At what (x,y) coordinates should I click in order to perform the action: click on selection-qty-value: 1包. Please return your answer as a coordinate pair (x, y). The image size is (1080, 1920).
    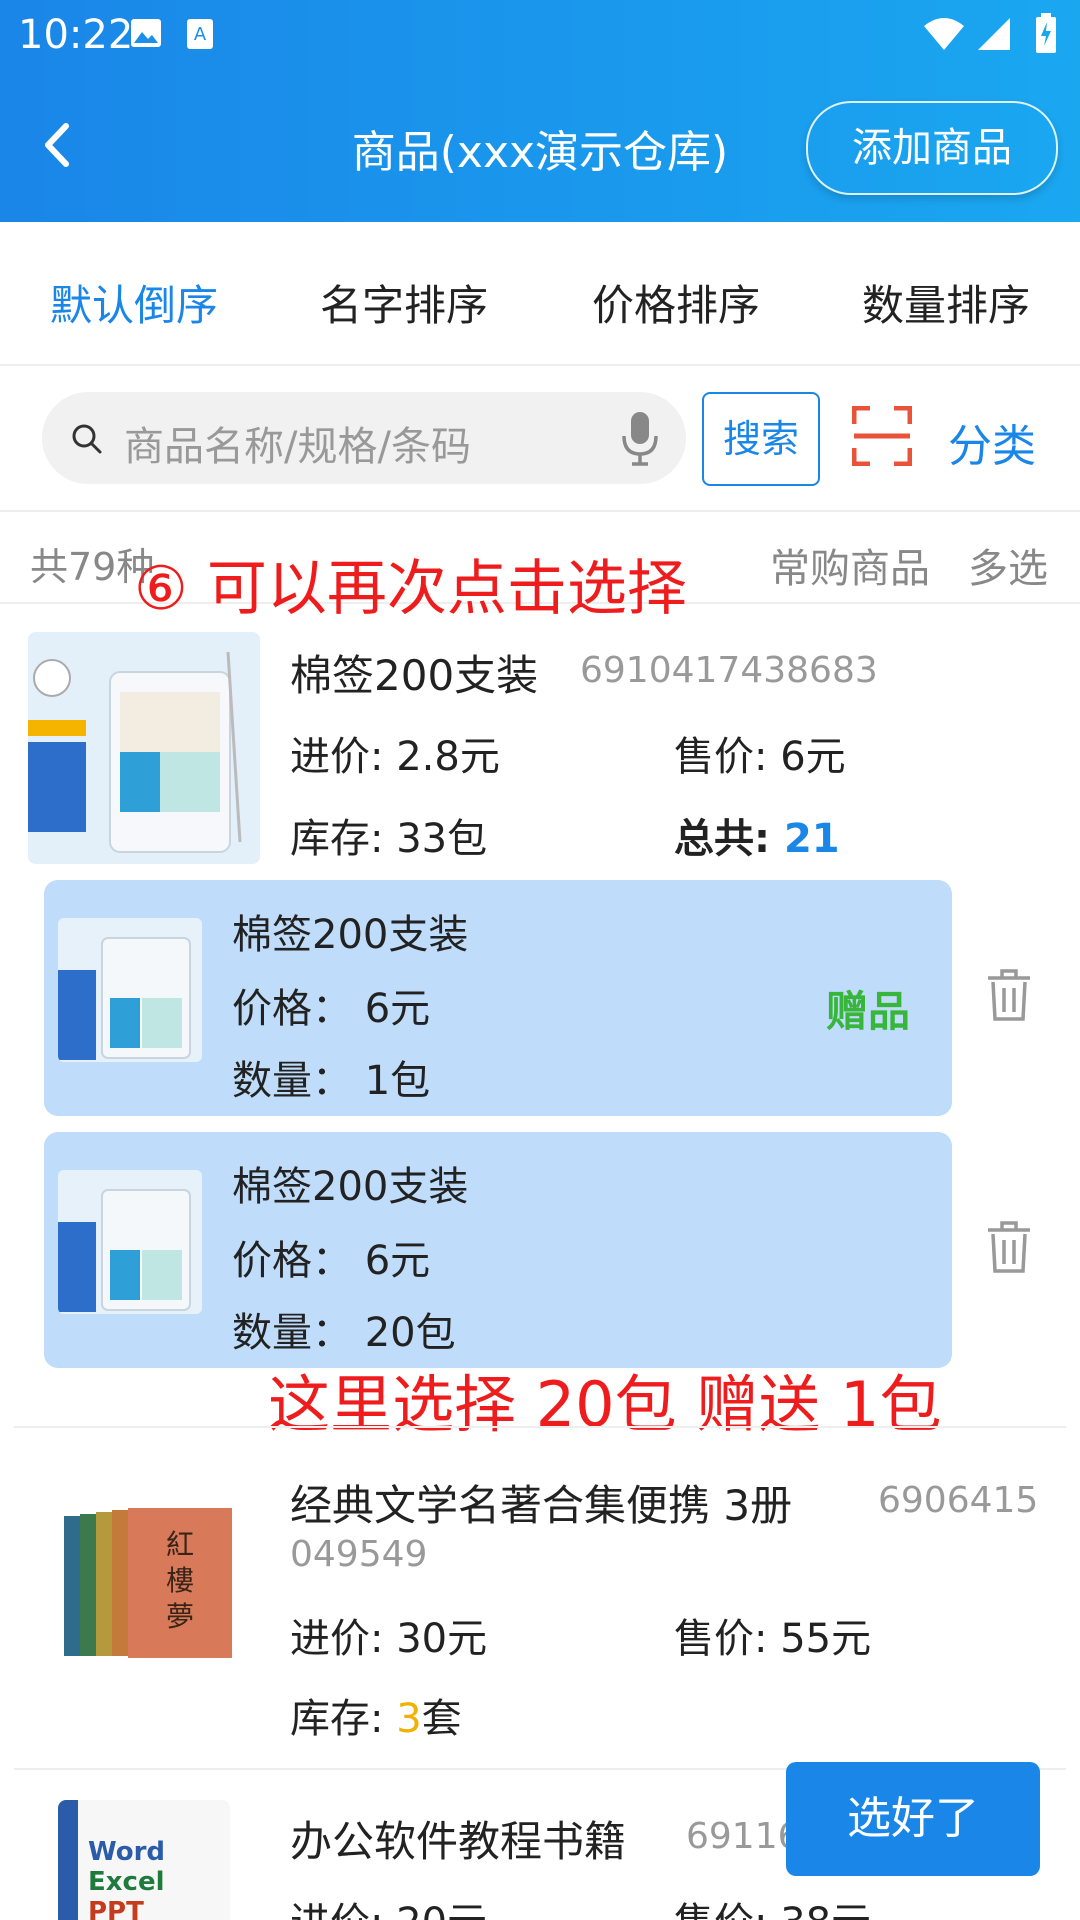
    Looking at the image, I should click on (397, 1081).